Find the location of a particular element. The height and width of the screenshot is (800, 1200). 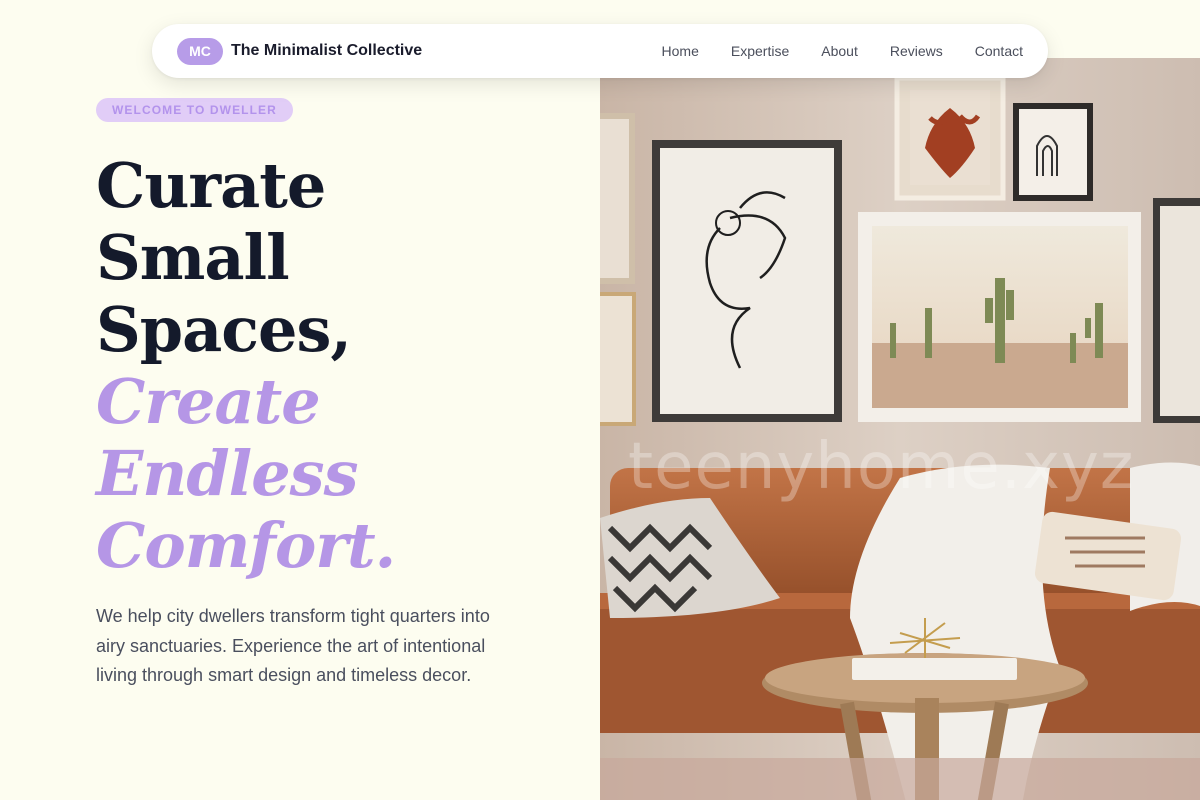

headline-line-2: Small is located at coordinates (193, 257).